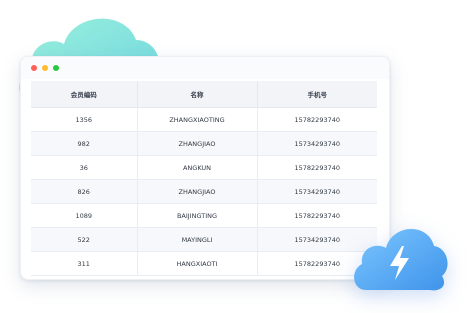  What do you see at coordinates (401, 259) in the screenshot?
I see `lightning-cloud-illustration` at bounding box center [401, 259].